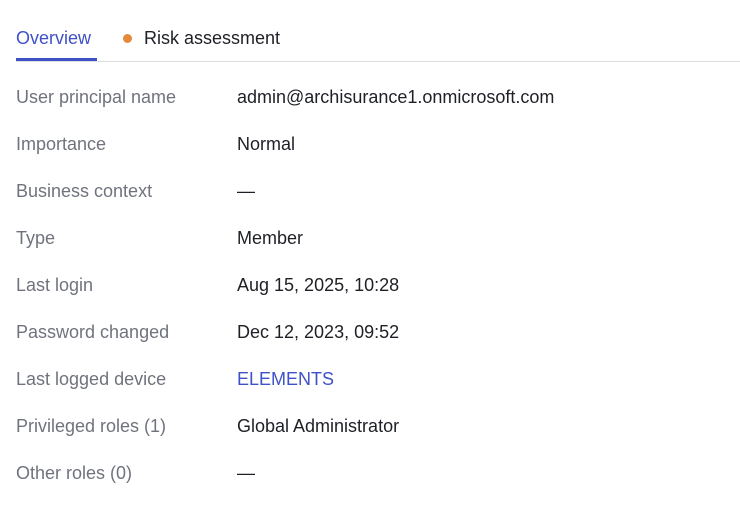  What do you see at coordinates (246, 472) in the screenshot?
I see `other-roles-value: —` at bounding box center [246, 472].